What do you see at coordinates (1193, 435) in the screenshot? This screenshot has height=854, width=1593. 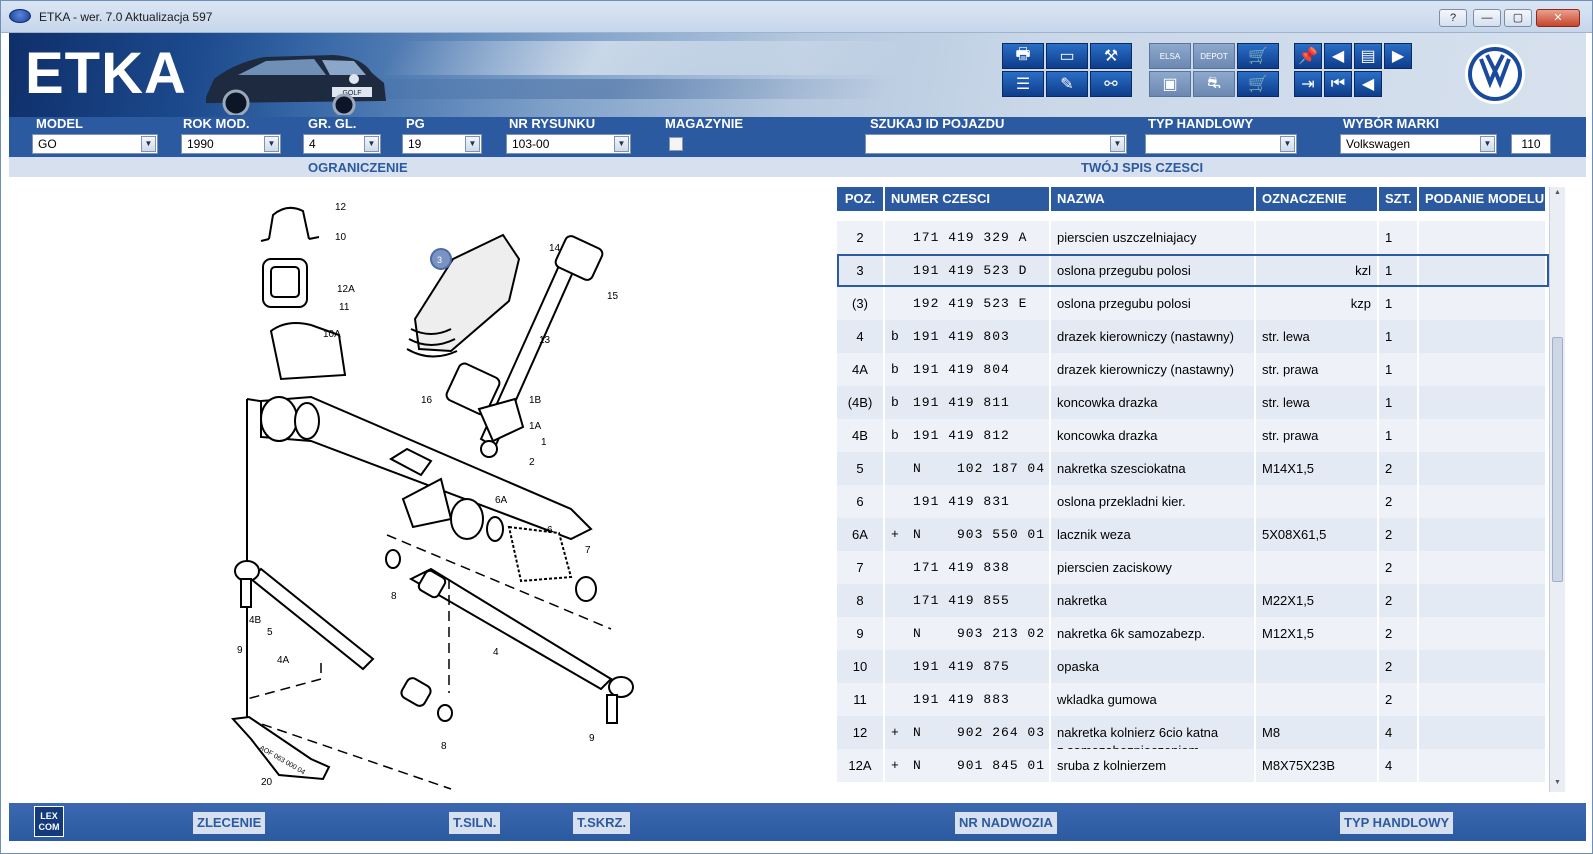 I see `table-row: 4B b 191 419 812 koncowka drazka str. prawa 1` at bounding box center [1193, 435].